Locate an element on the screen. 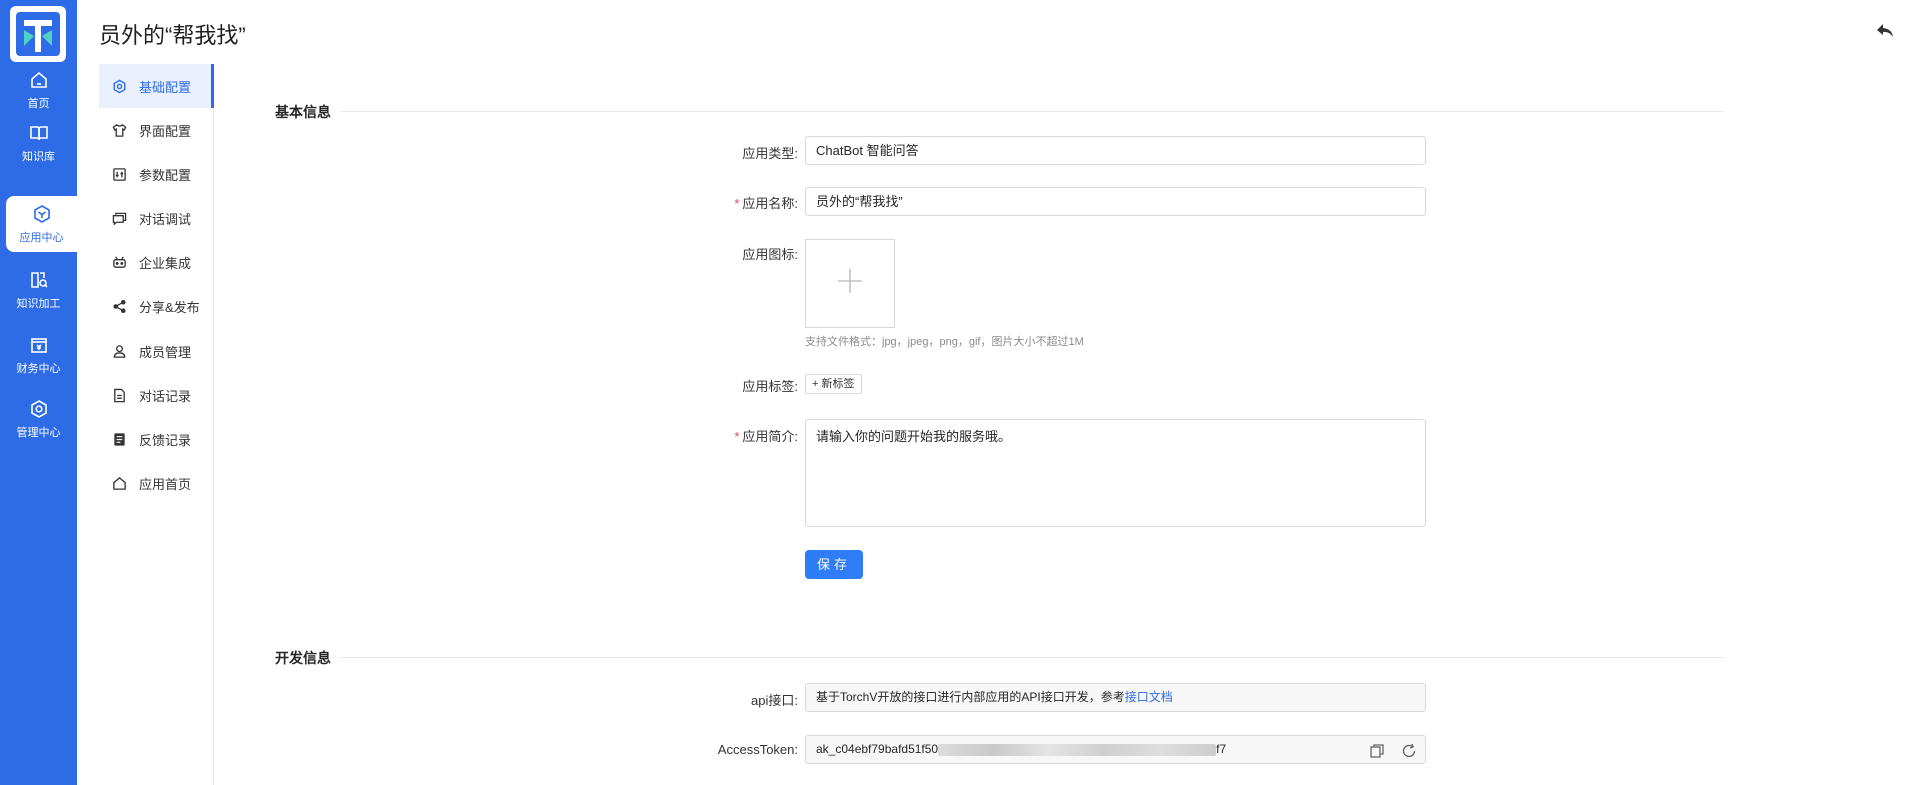 The width and height of the screenshot is (1911, 785). api-info-field: 基于TorchV开放的接口进行内部应用的API接口开发，参考接口文档 is located at coordinates (1115, 697).